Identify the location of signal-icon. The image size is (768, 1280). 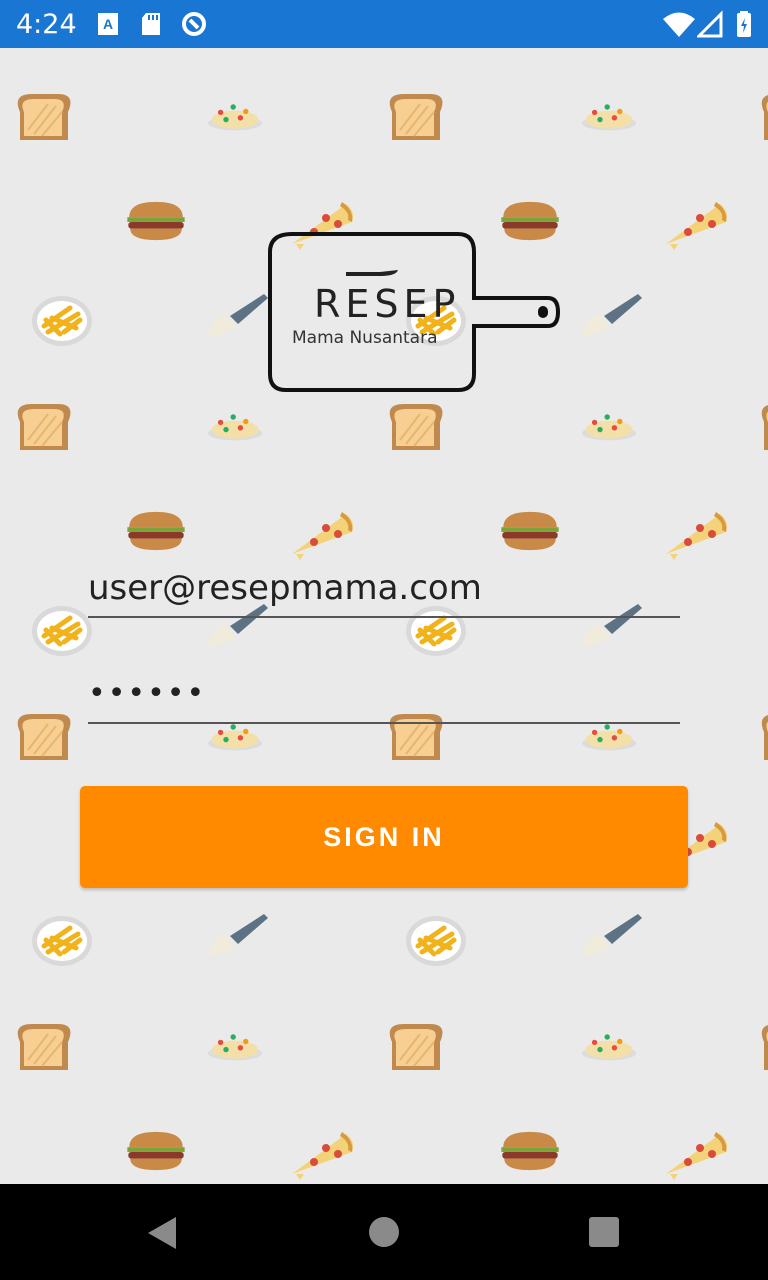
(710, 24).